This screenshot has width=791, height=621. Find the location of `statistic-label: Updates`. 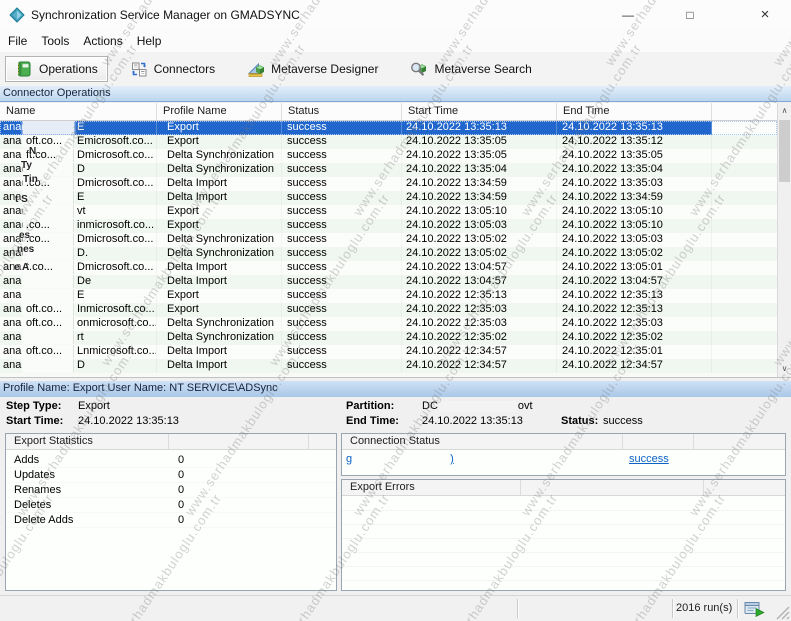

statistic-label: Updates is located at coordinates (34, 475).